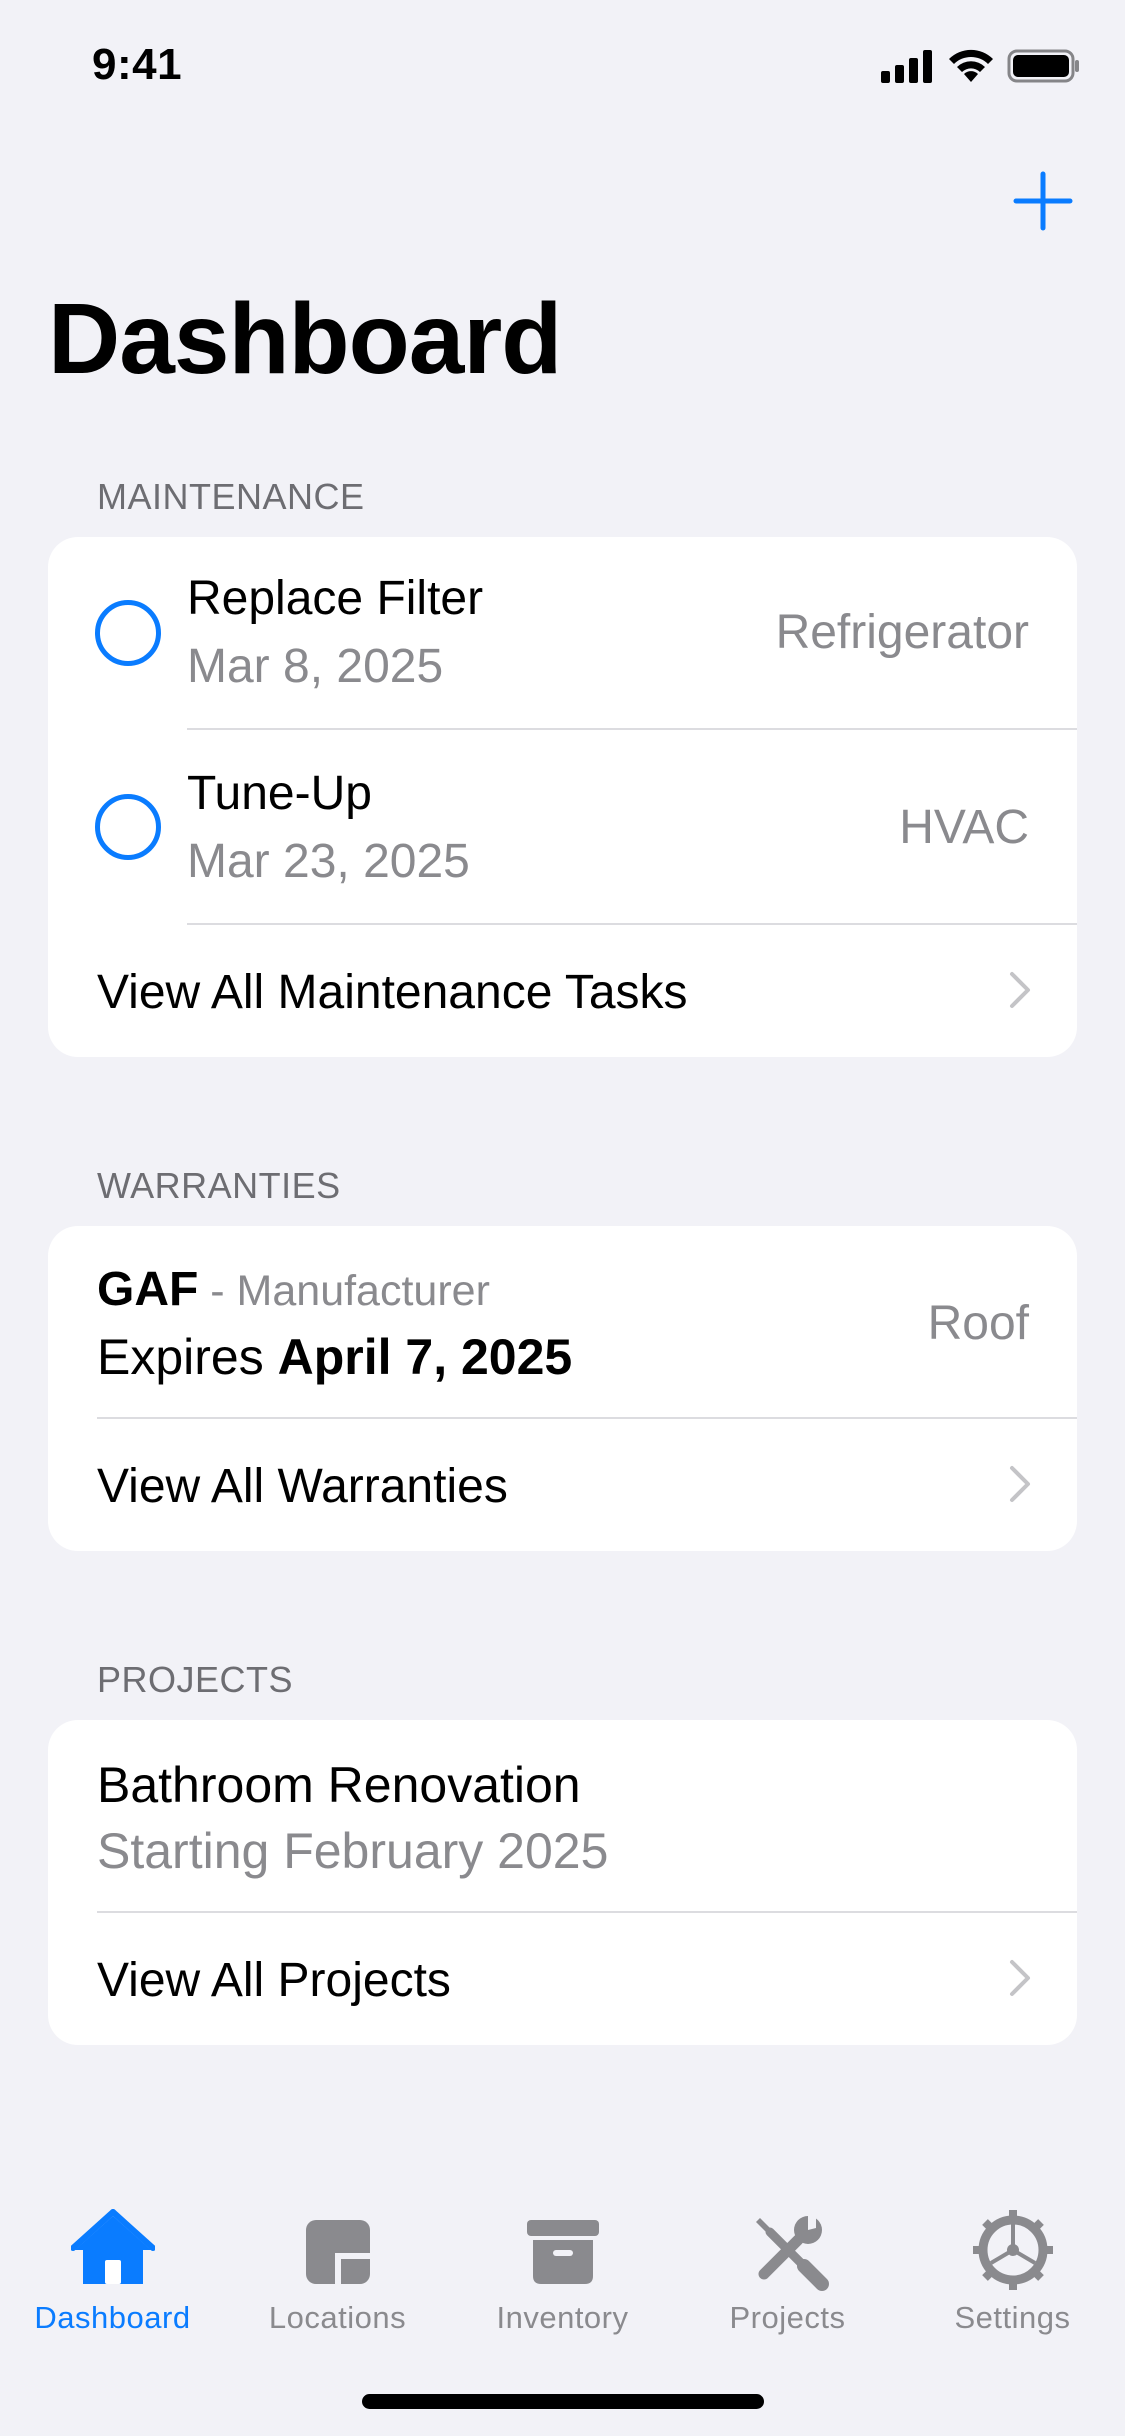 This screenshot has height=2436, width=1125. What do you see at coordinates (305, 339) in the screenshot?
I see `page-title: Dashboard` at bounding box center [305, 339].